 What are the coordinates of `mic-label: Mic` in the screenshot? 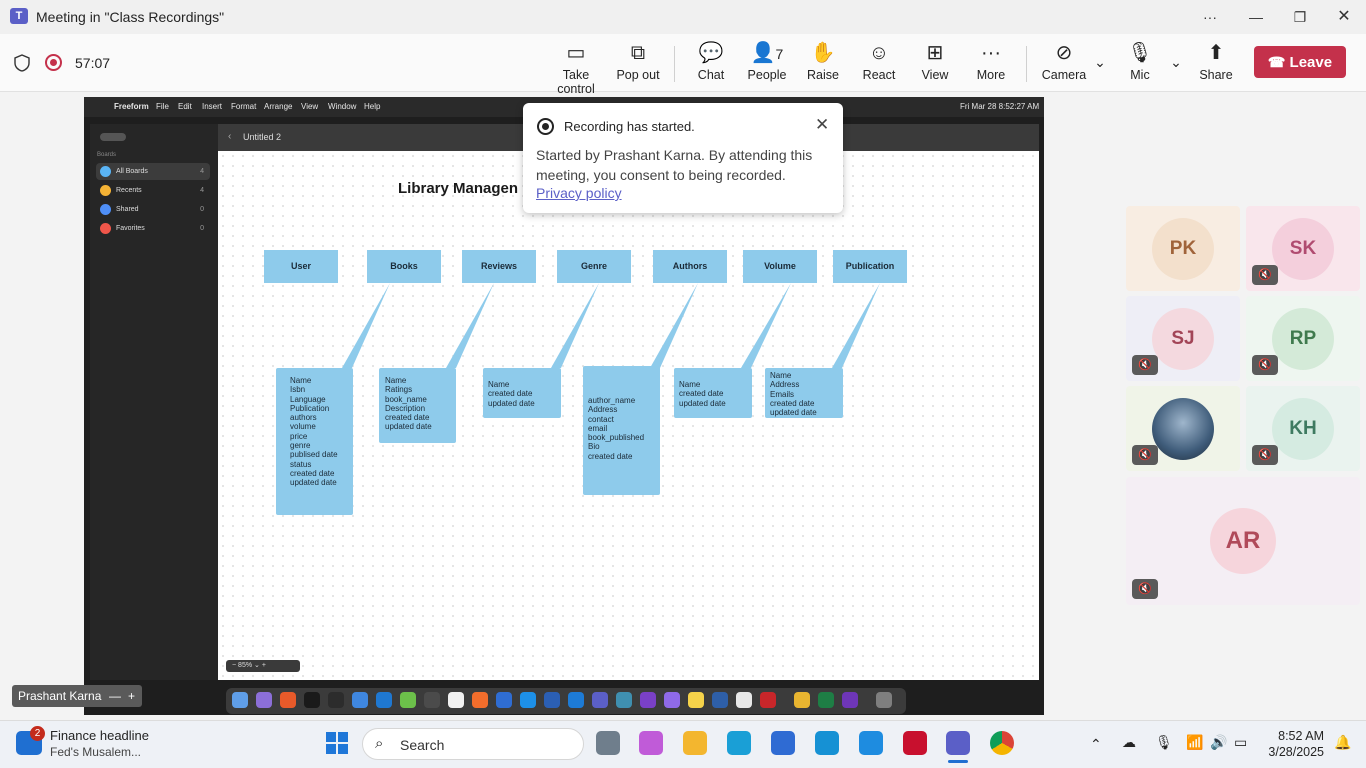 It's located at (1140, 75).